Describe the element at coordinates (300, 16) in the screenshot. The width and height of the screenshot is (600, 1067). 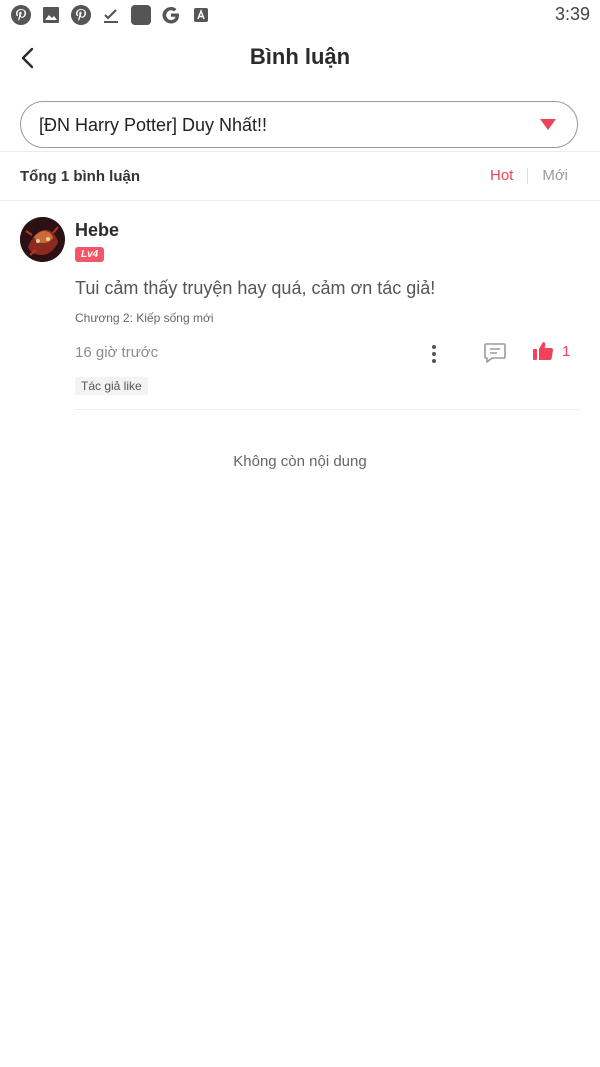
I see `status-bar: 3:39` at that location.